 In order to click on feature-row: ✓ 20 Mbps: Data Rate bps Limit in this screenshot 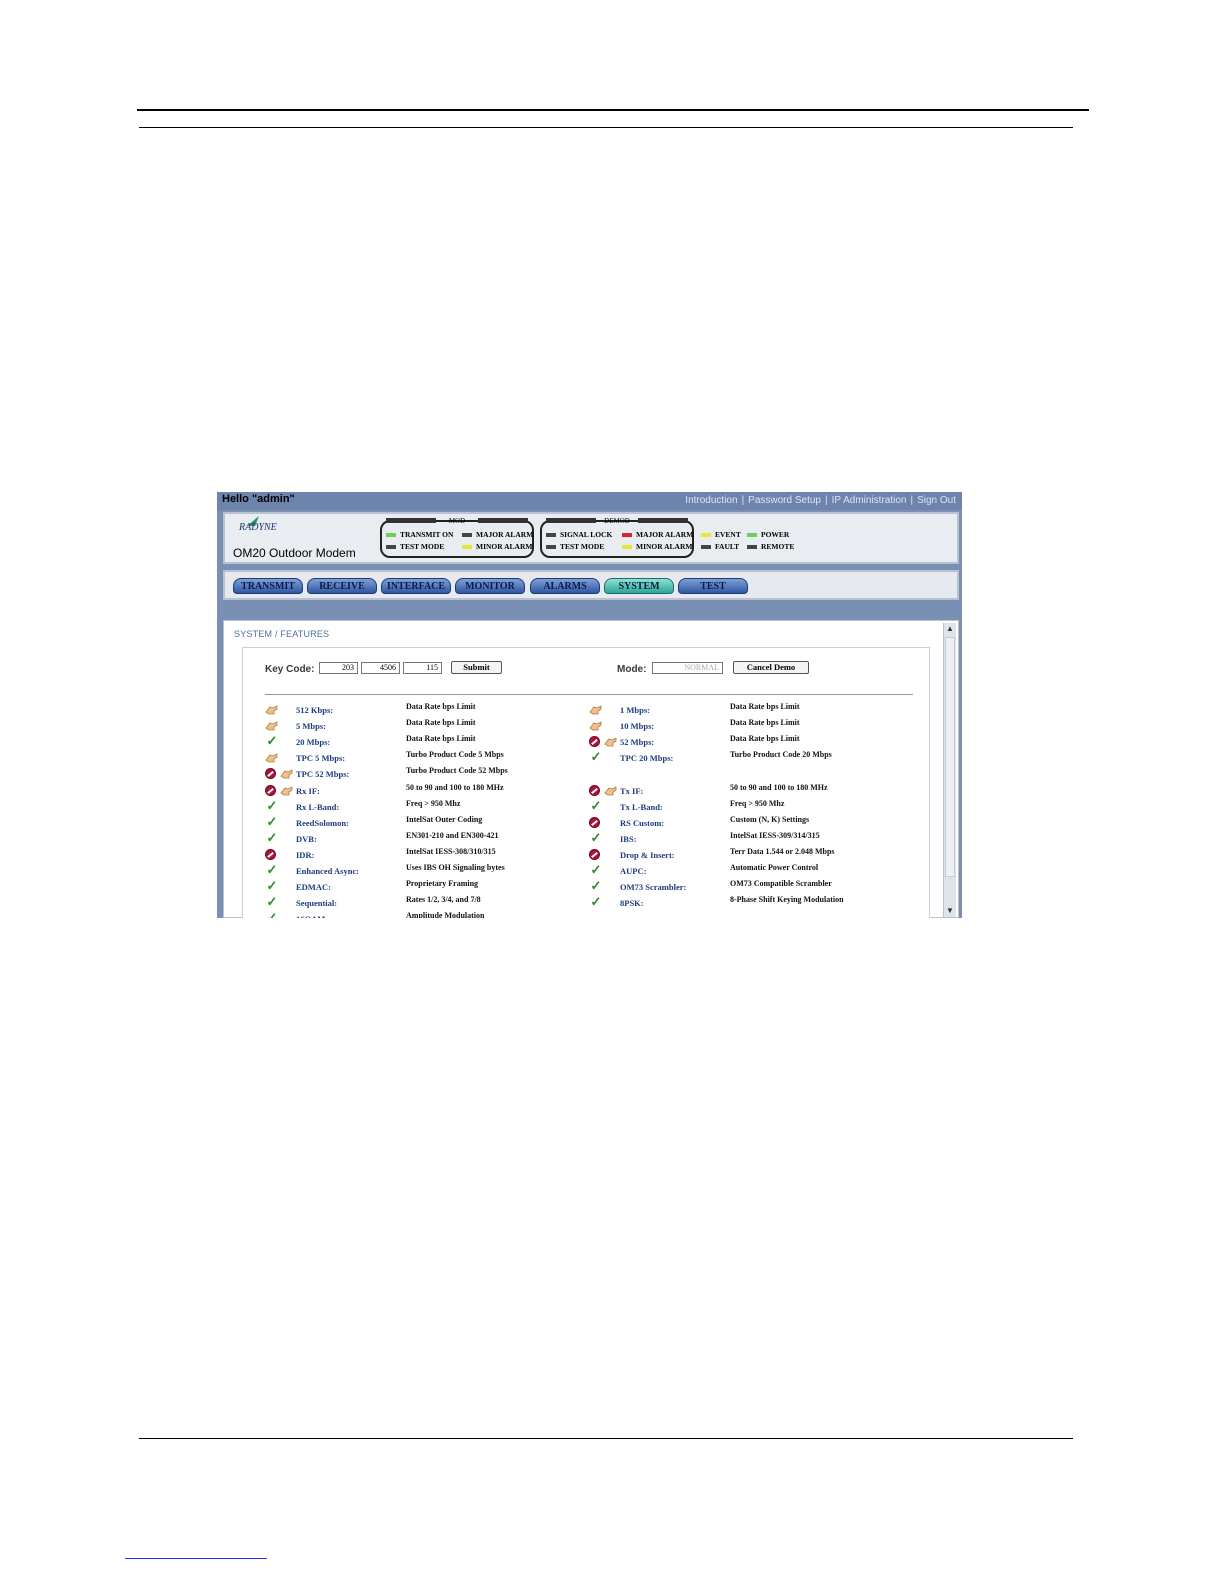, I will do `click(425, 742)`.